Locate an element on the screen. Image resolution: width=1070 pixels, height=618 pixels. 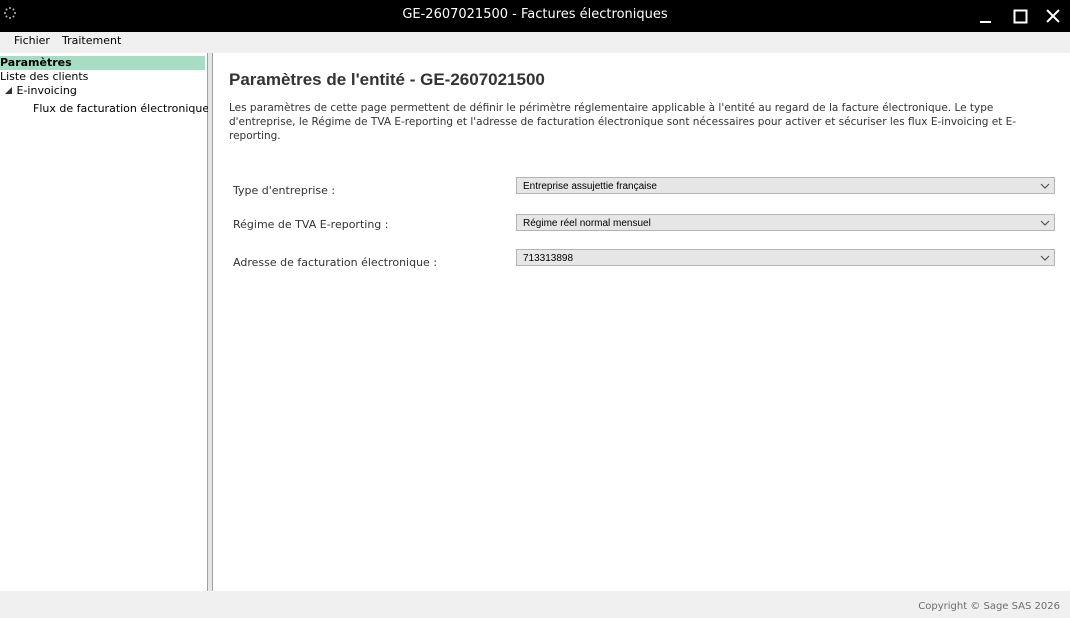
menu-traitement: Traitement is located at coordinates (91, 40).